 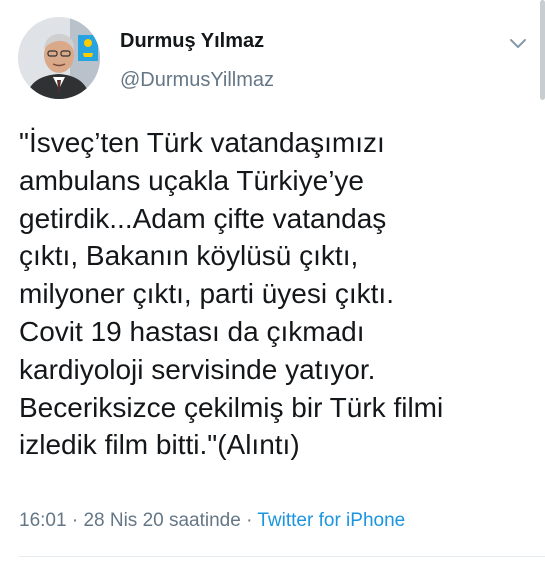 I want to click on tweet-source-link: Twitter for iPhone, so click(x=331, y=520).